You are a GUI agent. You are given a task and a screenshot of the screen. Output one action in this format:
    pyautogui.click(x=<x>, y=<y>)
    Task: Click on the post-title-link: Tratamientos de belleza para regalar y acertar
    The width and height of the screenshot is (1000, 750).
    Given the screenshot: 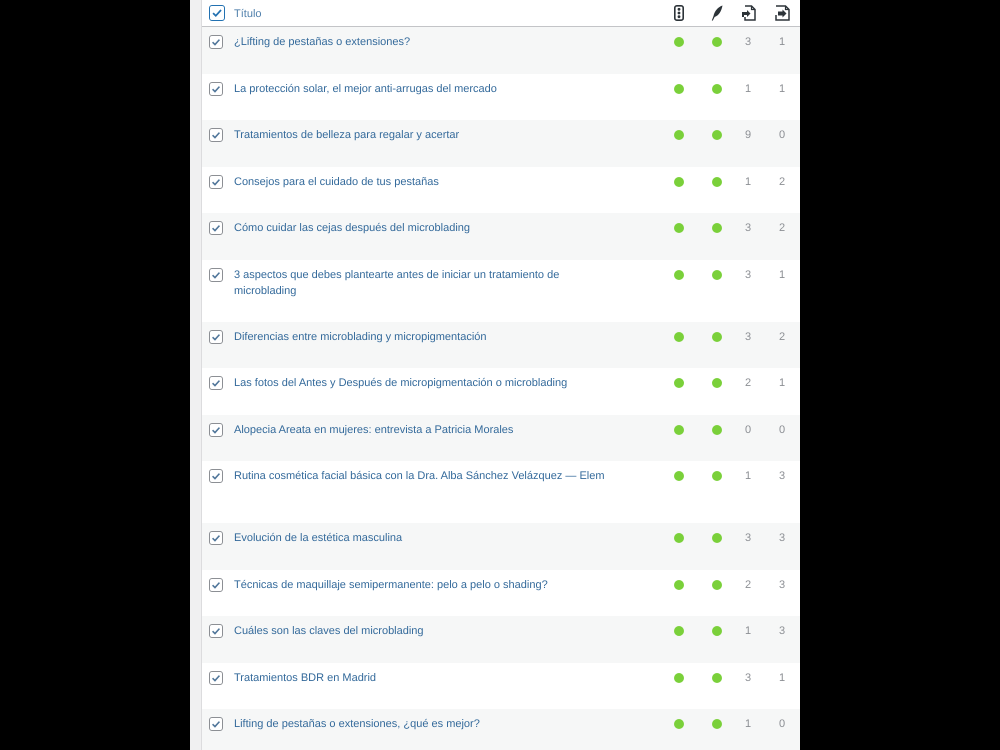 What is the action you would take?
    pyautogui.click(x=422, y=135)
    